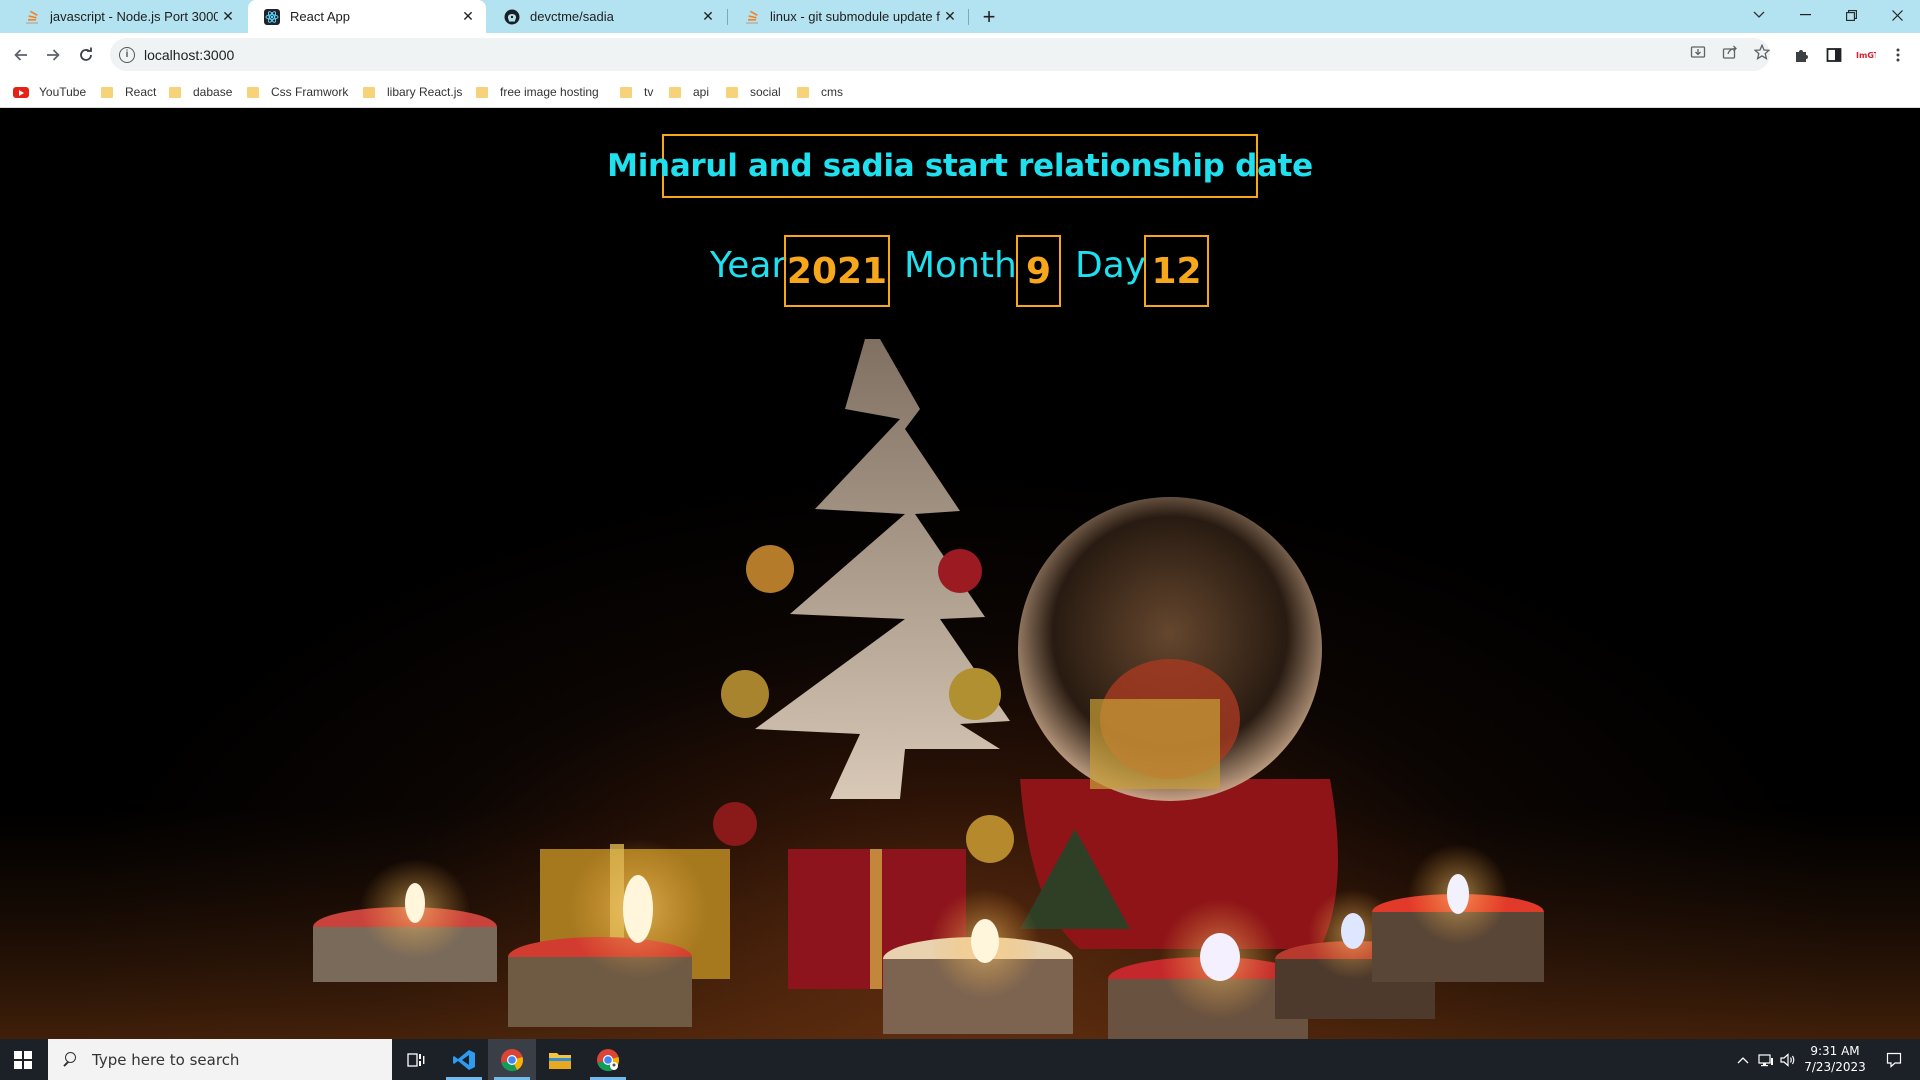  I want to click on new-tab-button: +, so click(989, 17).